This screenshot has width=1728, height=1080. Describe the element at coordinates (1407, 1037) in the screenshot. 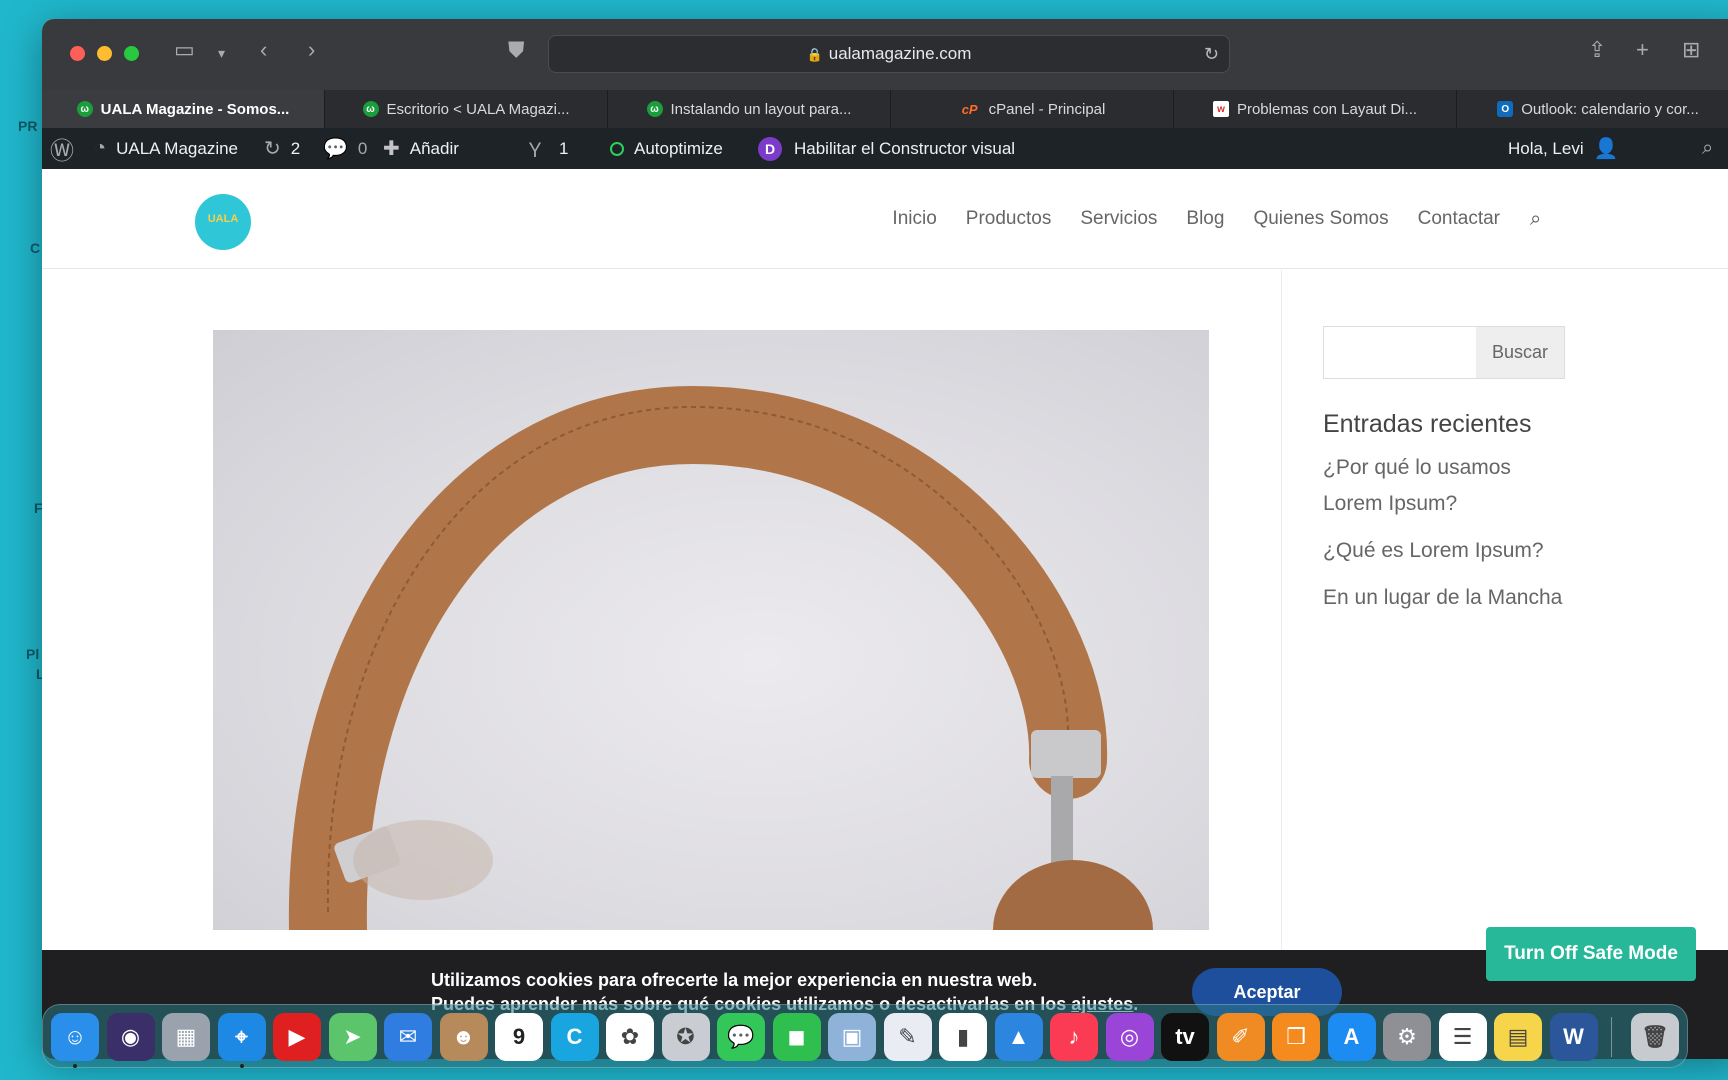

I see `settings-icon: ⚙` at that location.